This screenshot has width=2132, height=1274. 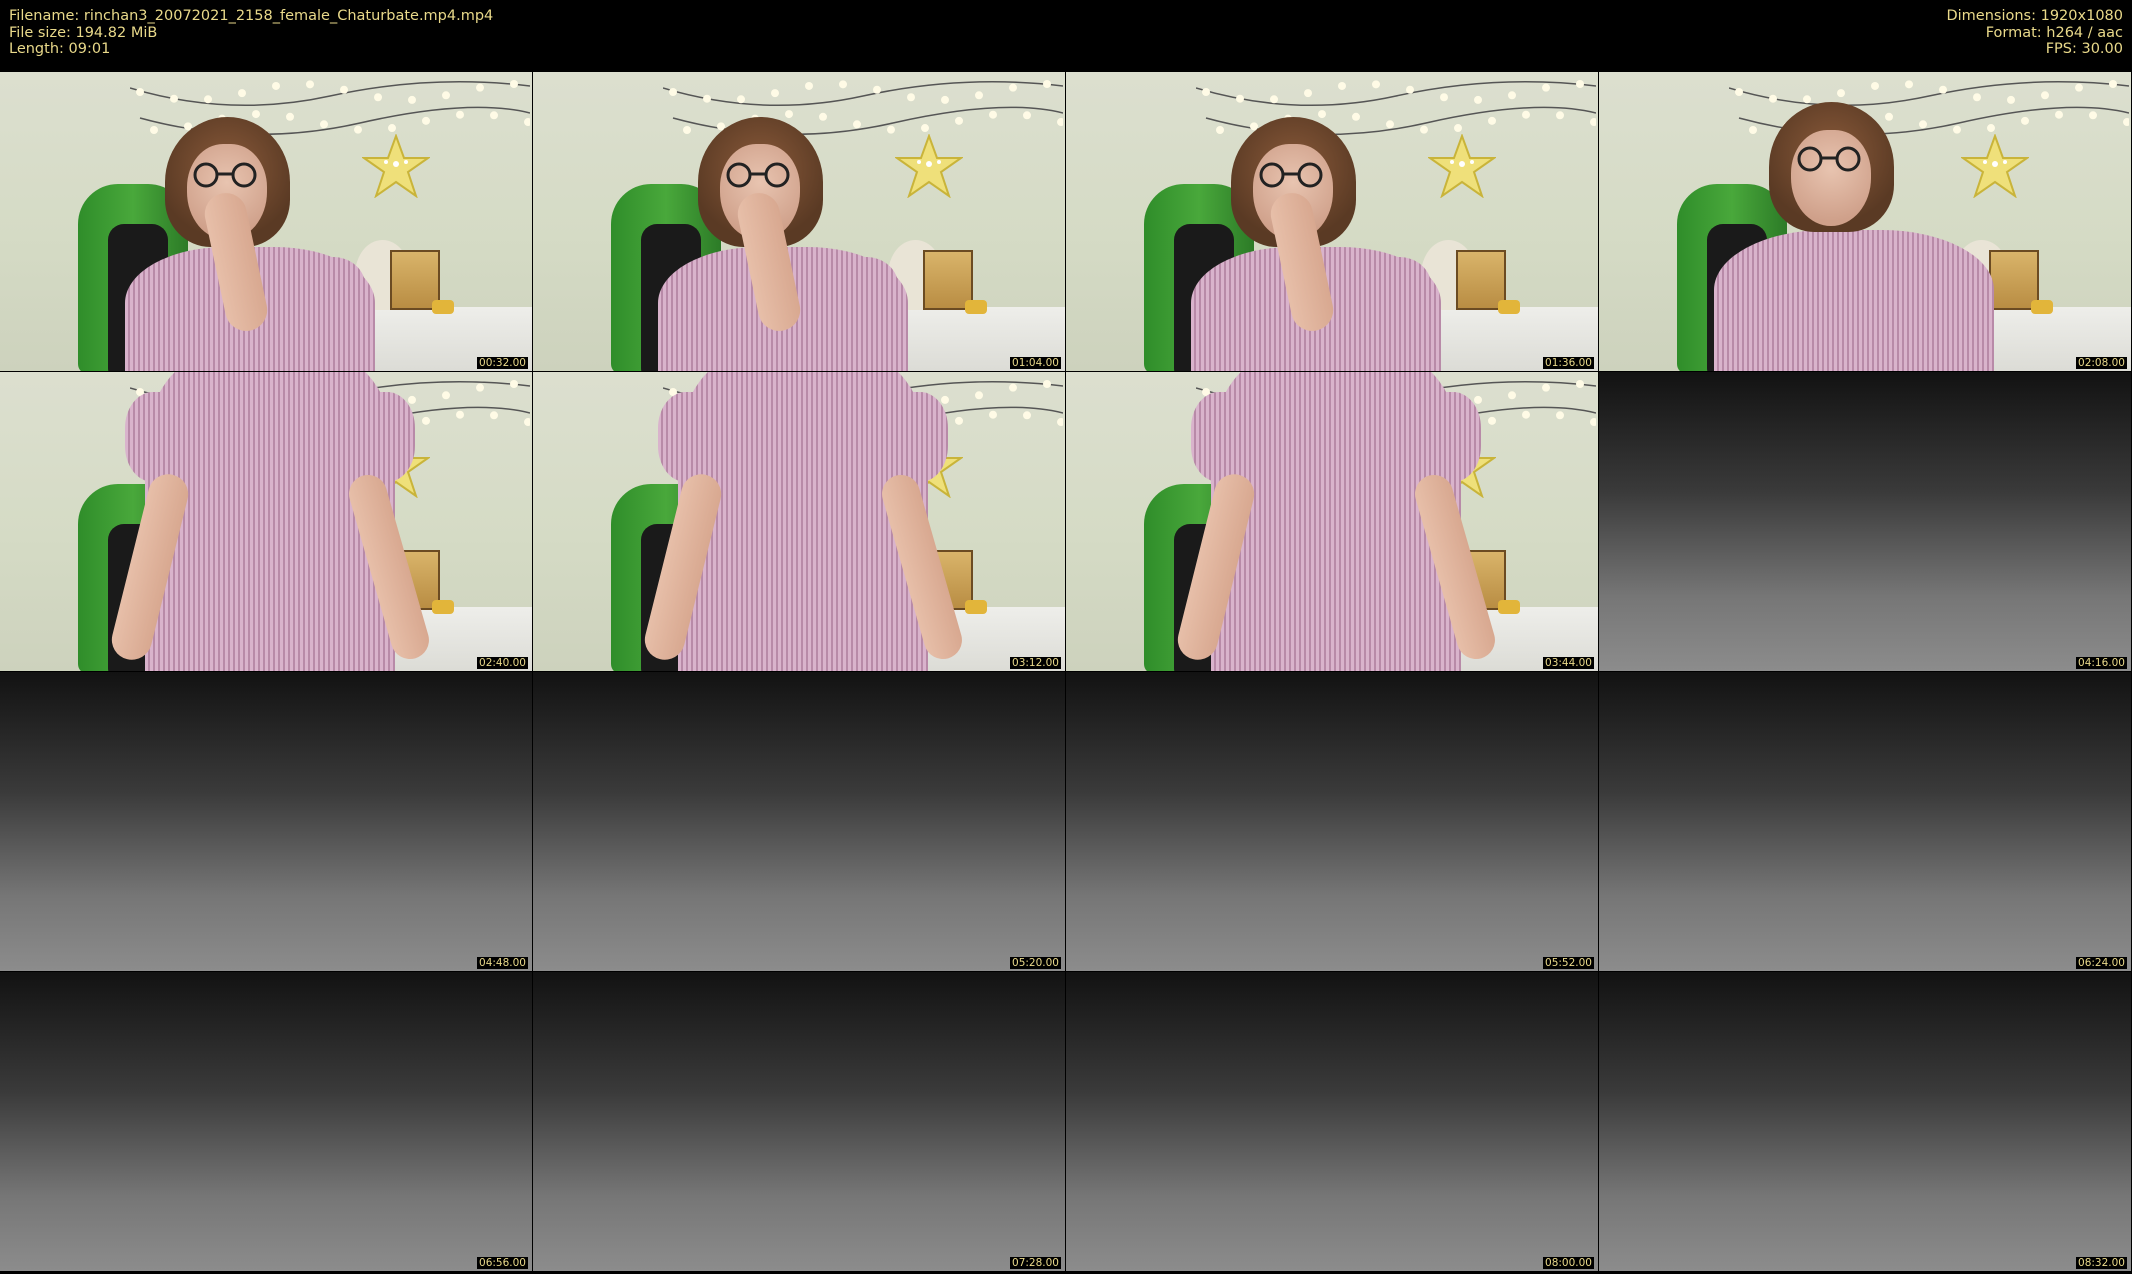 What do you see at coordinates (2101, 1263) in the screenshot?
I see `timestamp-label: 08:32.00` at bounding box center [2101, 1263].